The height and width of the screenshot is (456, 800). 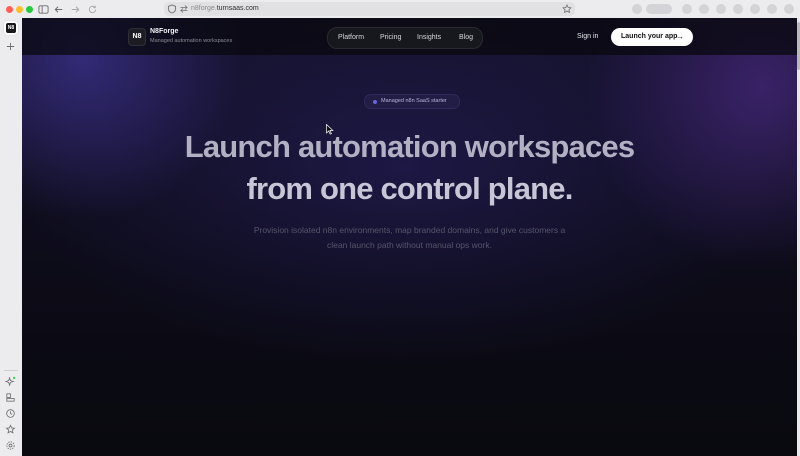 What do you see at coordinates (429, 37) in the screenshot?
I see `nav-link-insights: Insights` at bounding box center [429, 37].